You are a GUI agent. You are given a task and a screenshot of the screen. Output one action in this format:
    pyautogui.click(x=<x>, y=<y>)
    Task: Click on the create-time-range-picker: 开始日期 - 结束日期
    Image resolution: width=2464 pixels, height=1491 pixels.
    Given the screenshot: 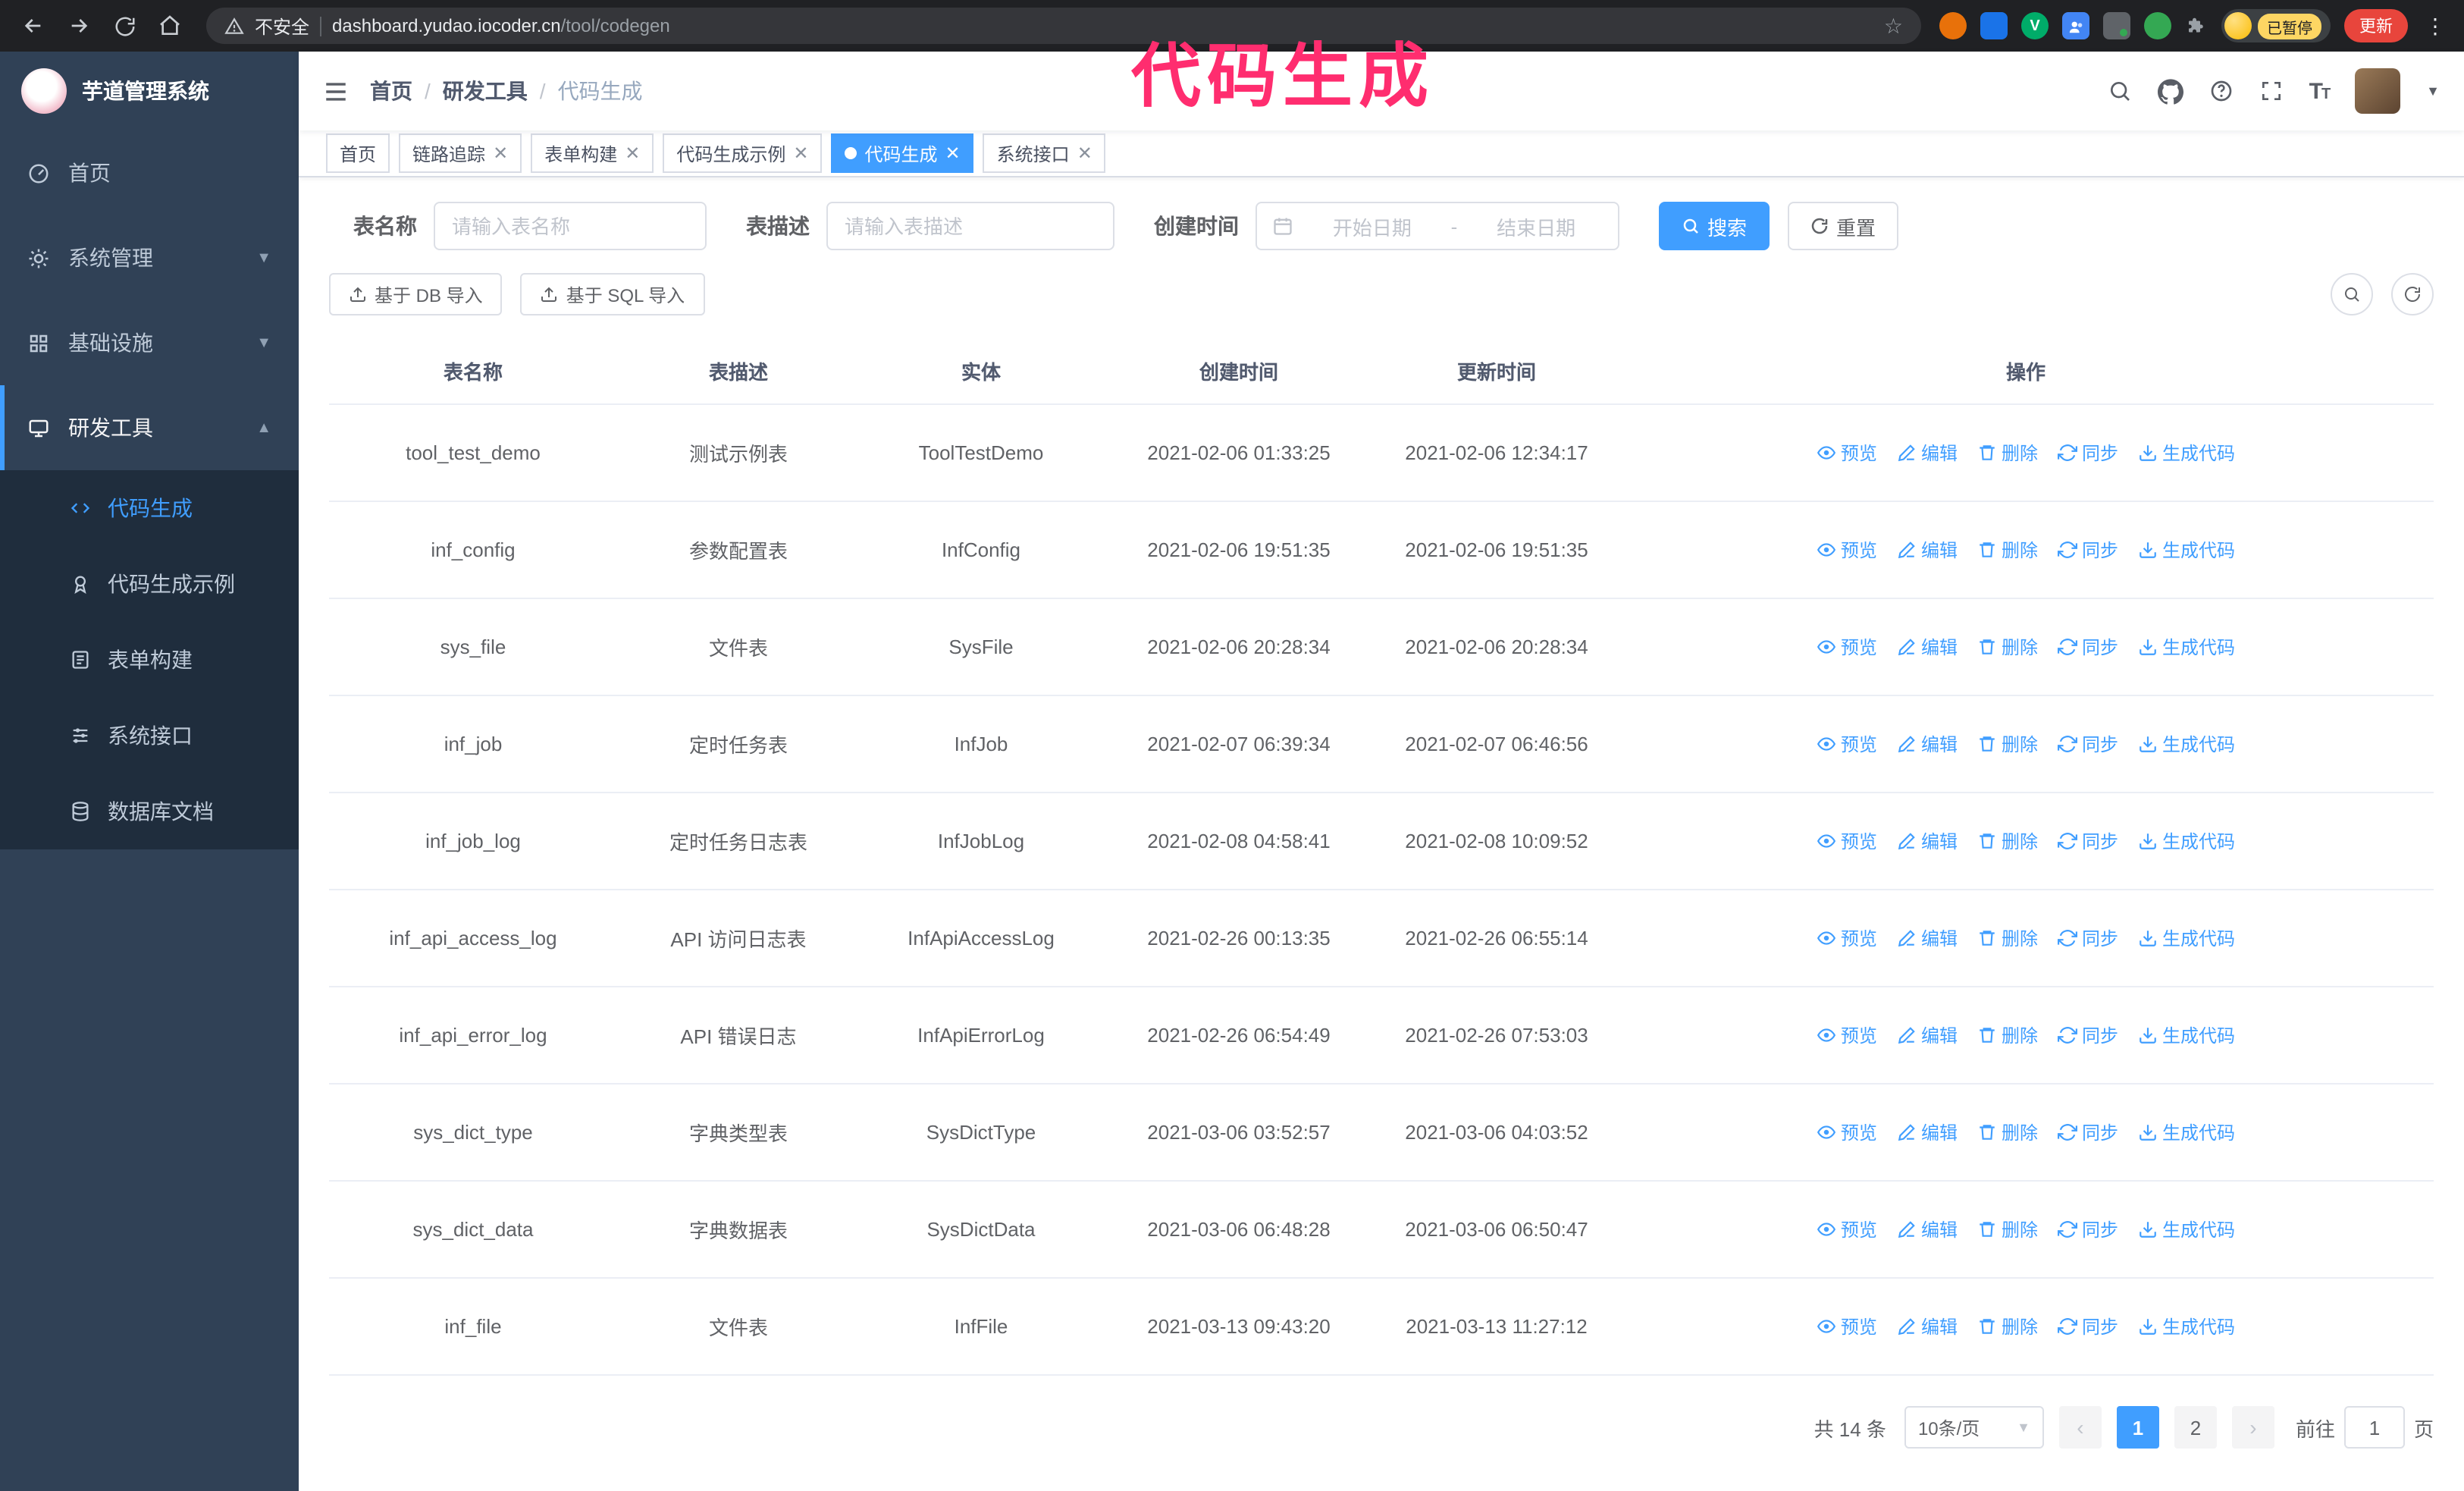 What is the action you would take?
    pyautogui.click(x=1437, y=226)
    